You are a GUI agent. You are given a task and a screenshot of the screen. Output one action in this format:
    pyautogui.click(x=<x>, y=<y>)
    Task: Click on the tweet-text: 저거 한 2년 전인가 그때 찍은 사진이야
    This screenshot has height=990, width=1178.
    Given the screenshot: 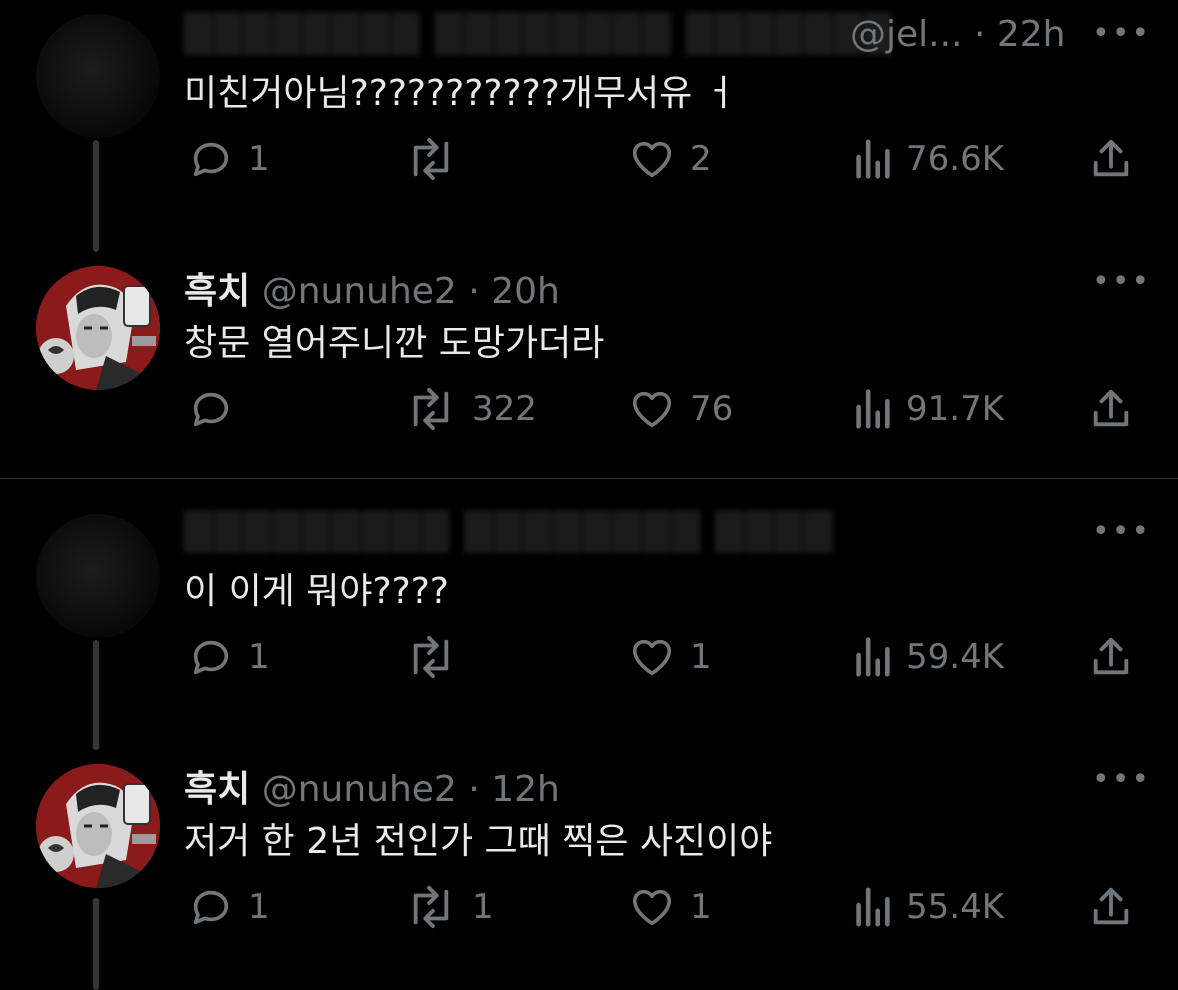 What is the action you would take?
    pyautogui.click(x=478, y=841)
    